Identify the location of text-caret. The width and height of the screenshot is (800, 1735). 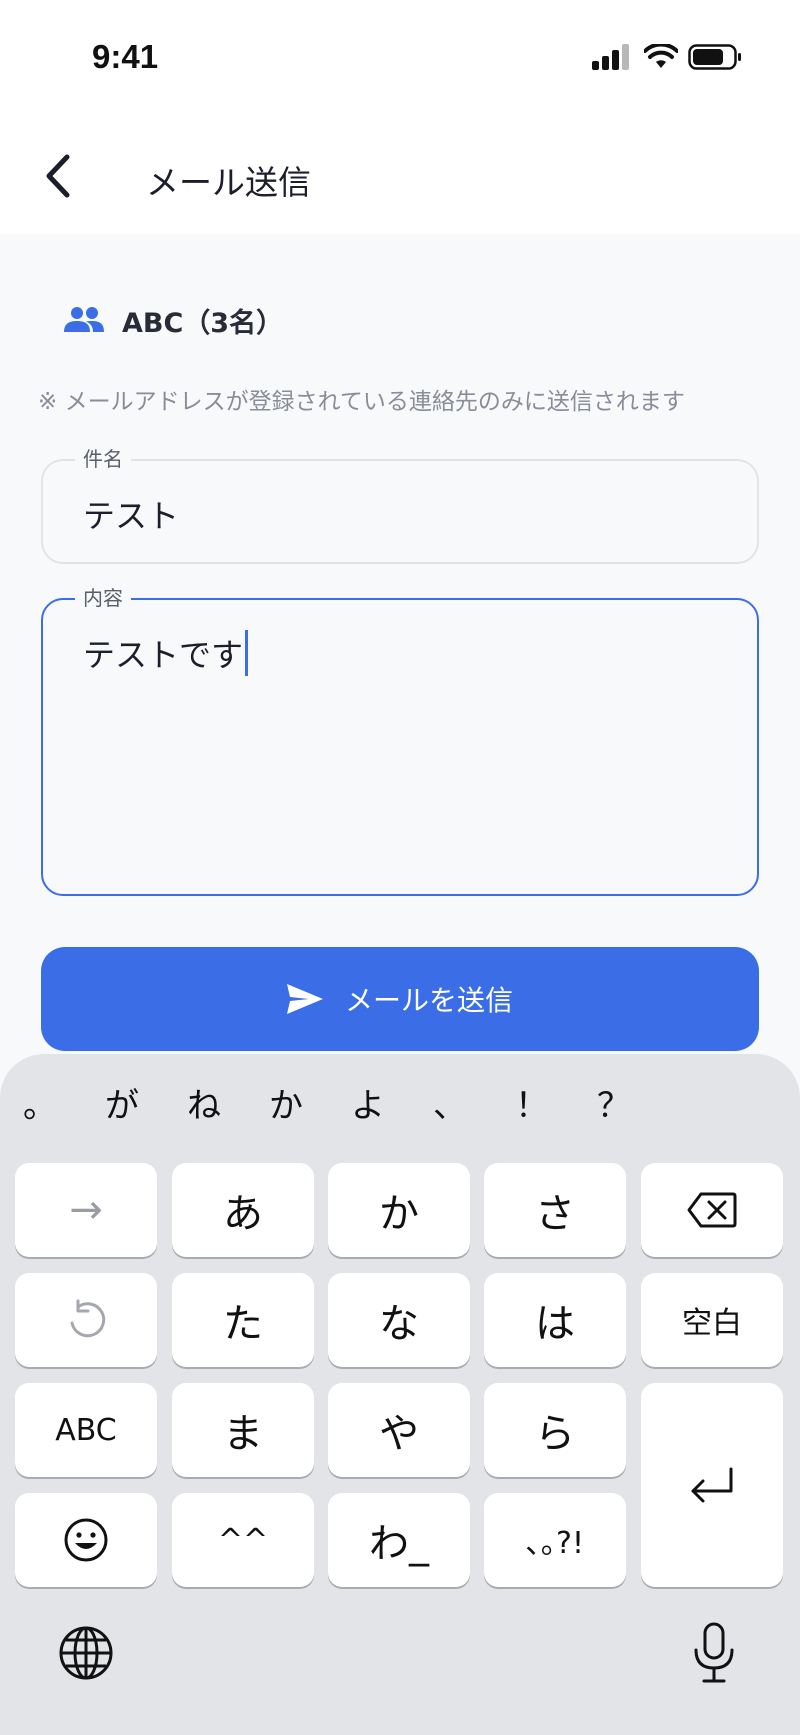
(247, 653).